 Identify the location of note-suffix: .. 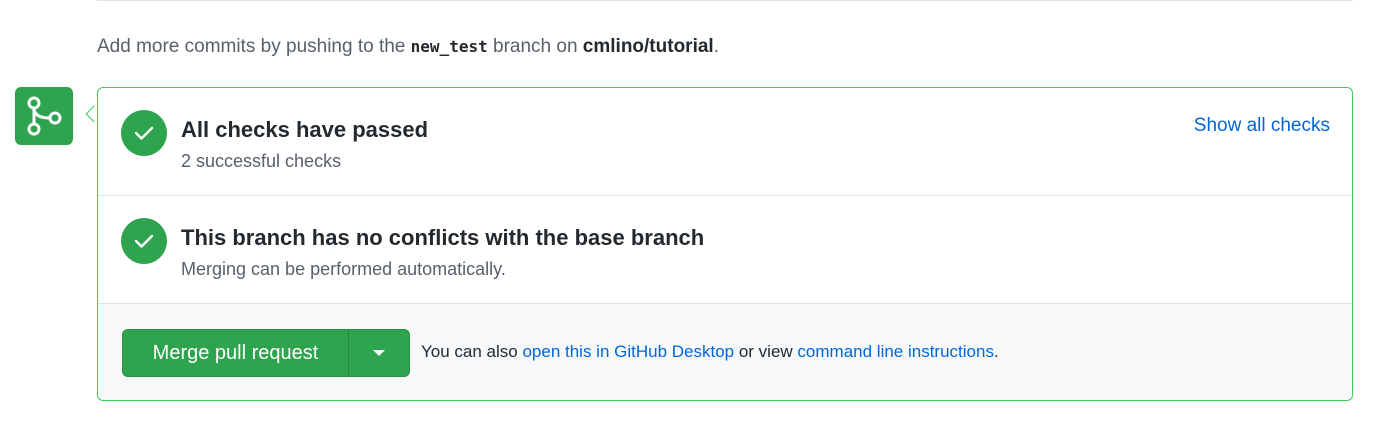
(996, 351).